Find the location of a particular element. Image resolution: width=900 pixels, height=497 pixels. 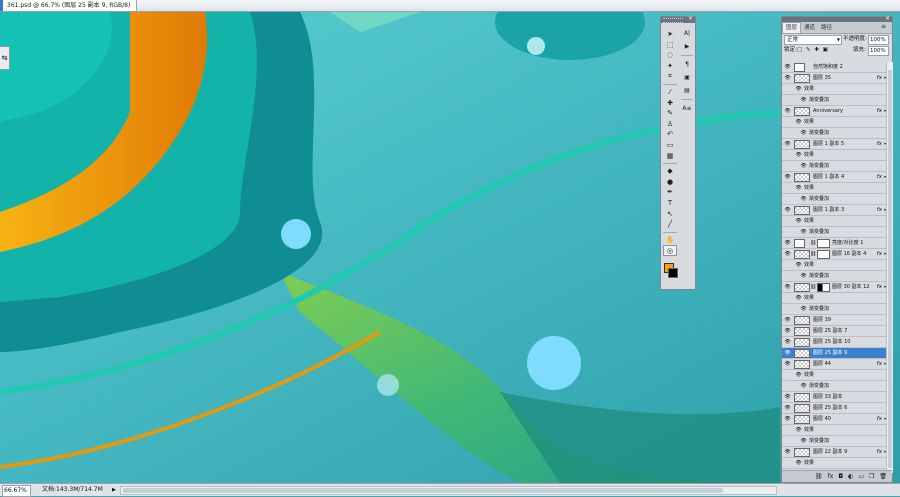

blur-tool-icon: ◆ is located at coordinates (670, 171).